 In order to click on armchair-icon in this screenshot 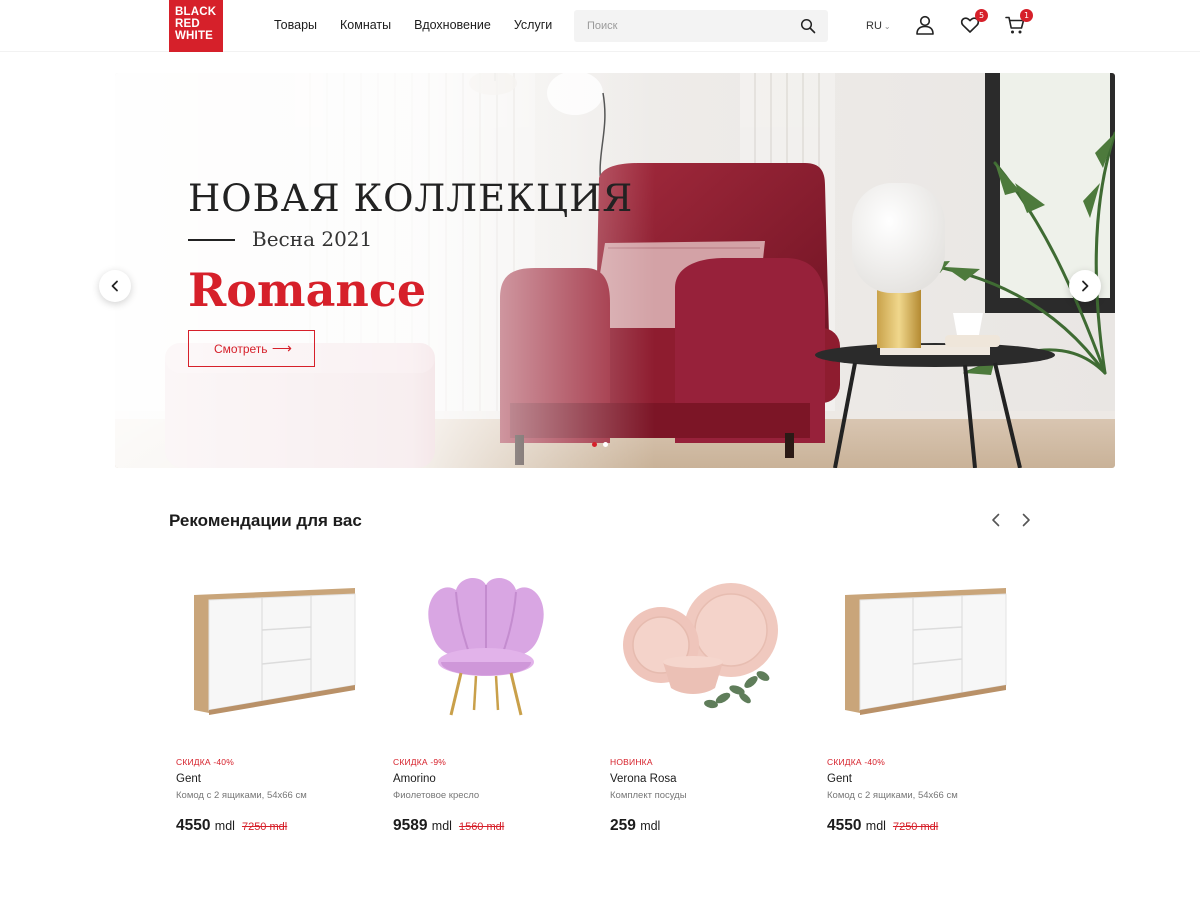, I will do `click(486, 647)`.